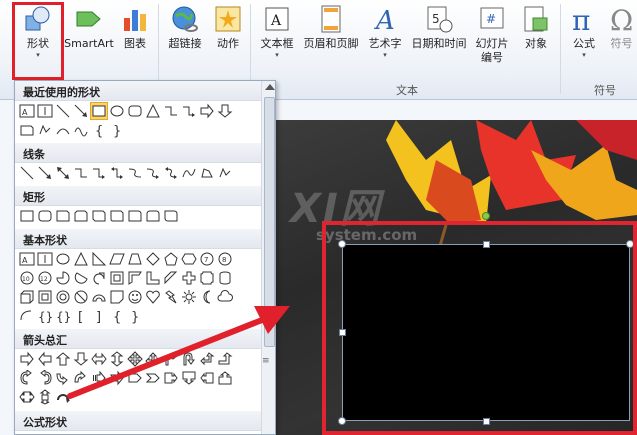 The height and width of the screenshot is (435, 637). I want to click on line-shape-icon, so click(63, 111).